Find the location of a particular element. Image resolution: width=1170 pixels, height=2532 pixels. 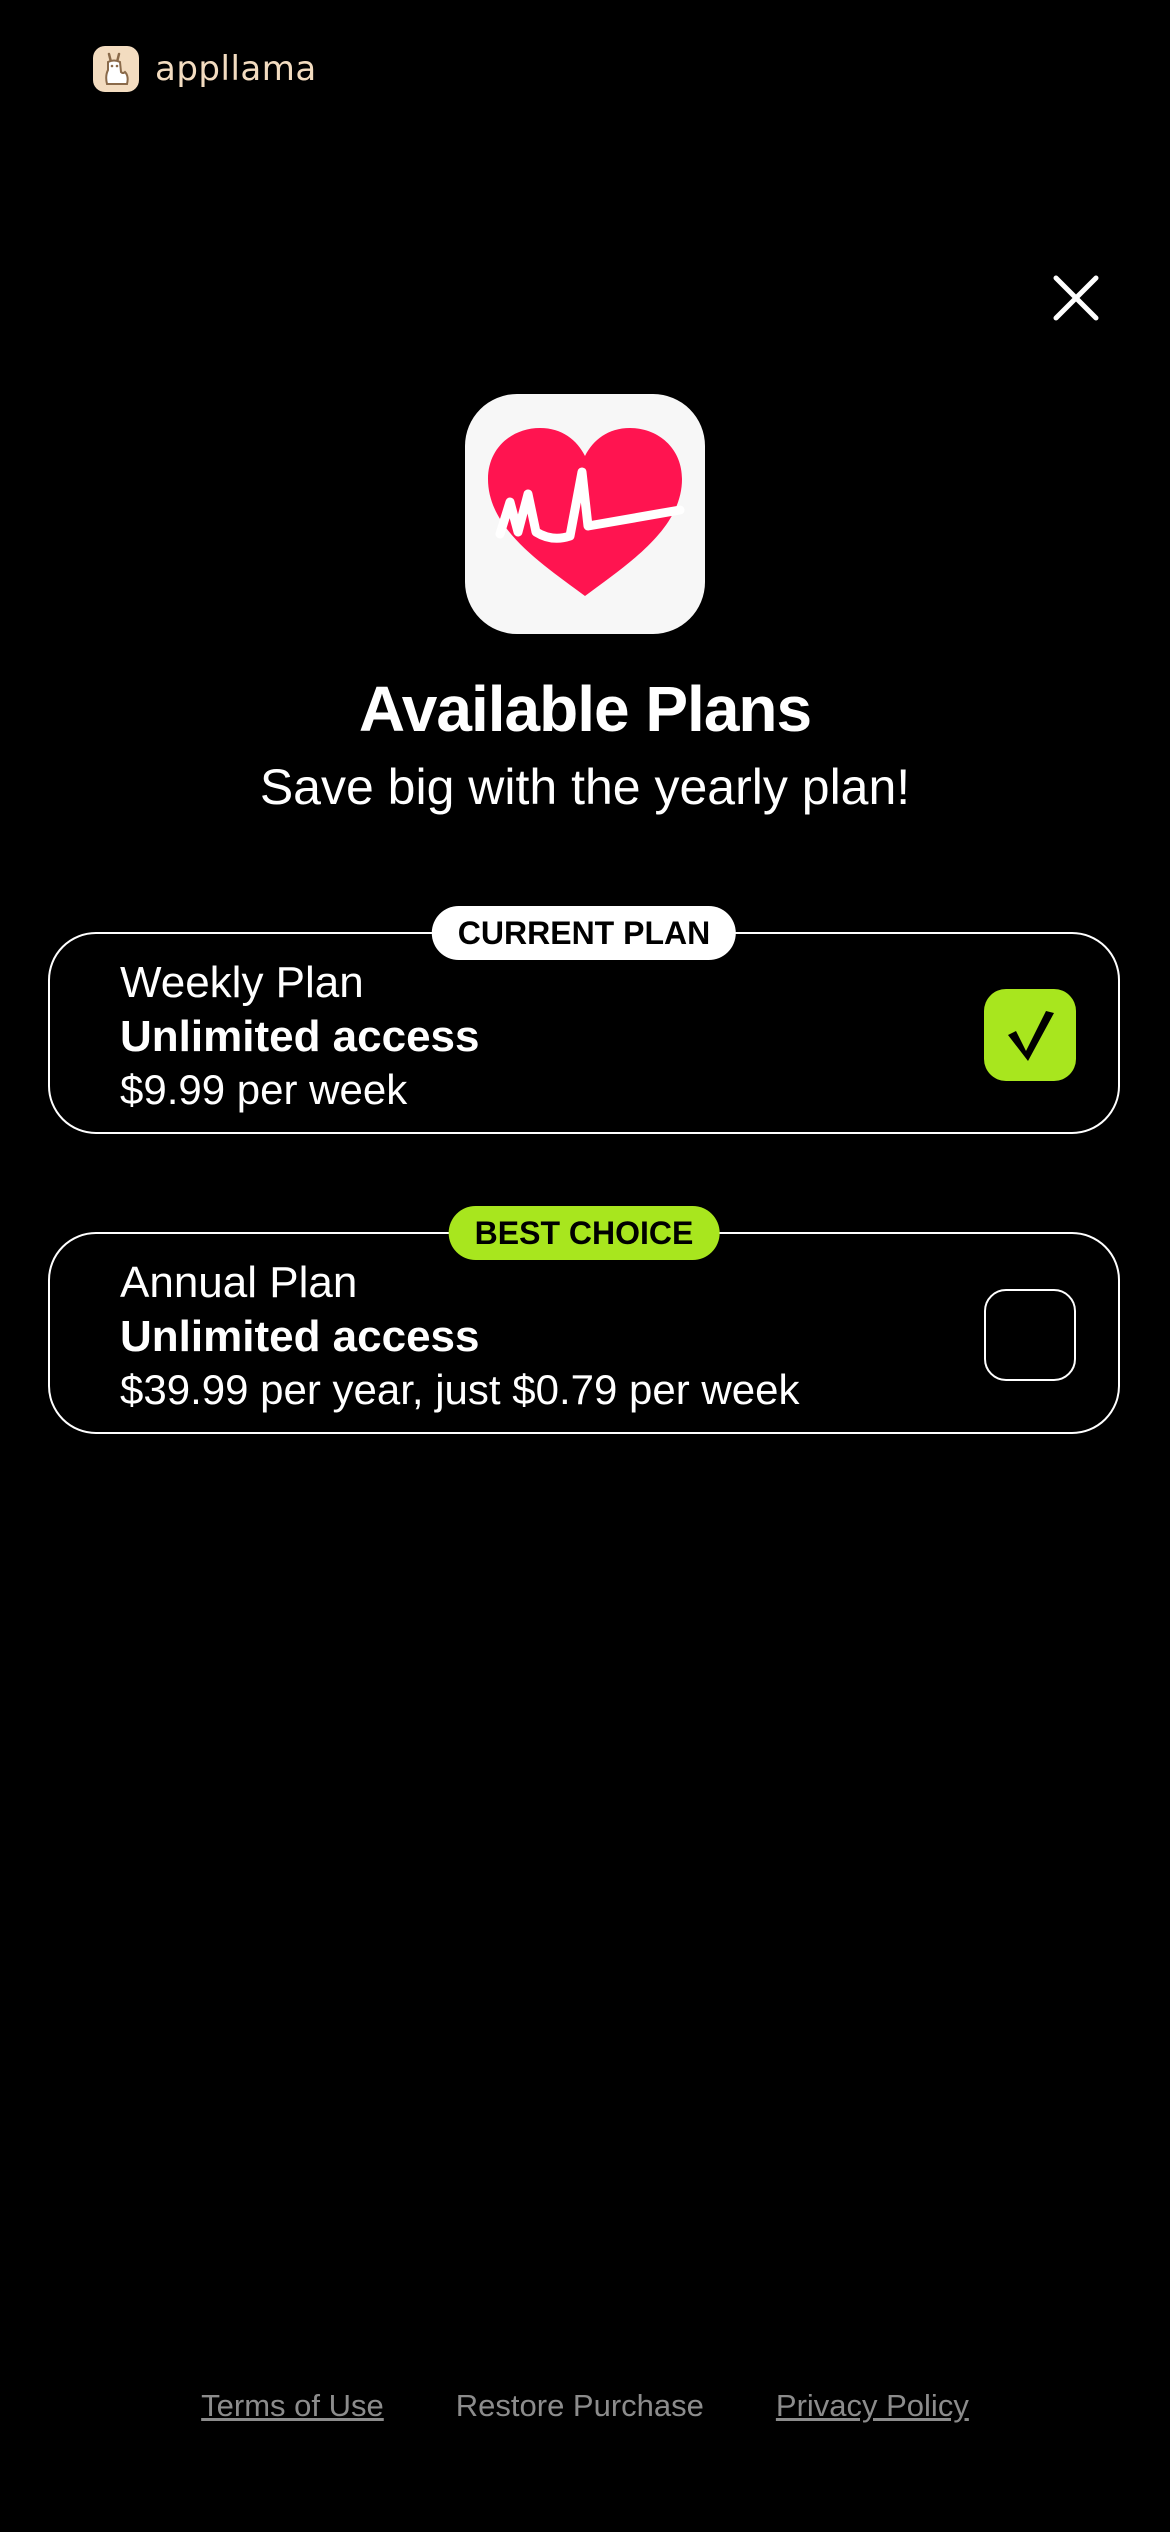

close-button is located at coordinates (1076, 298).